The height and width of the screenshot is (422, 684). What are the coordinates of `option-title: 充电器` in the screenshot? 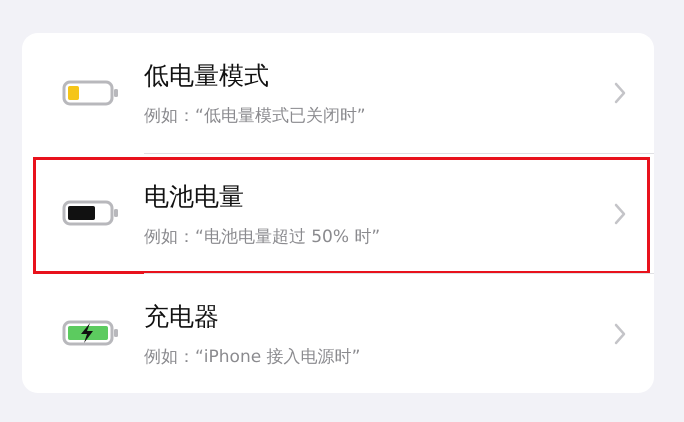 It's located at (379, 316).